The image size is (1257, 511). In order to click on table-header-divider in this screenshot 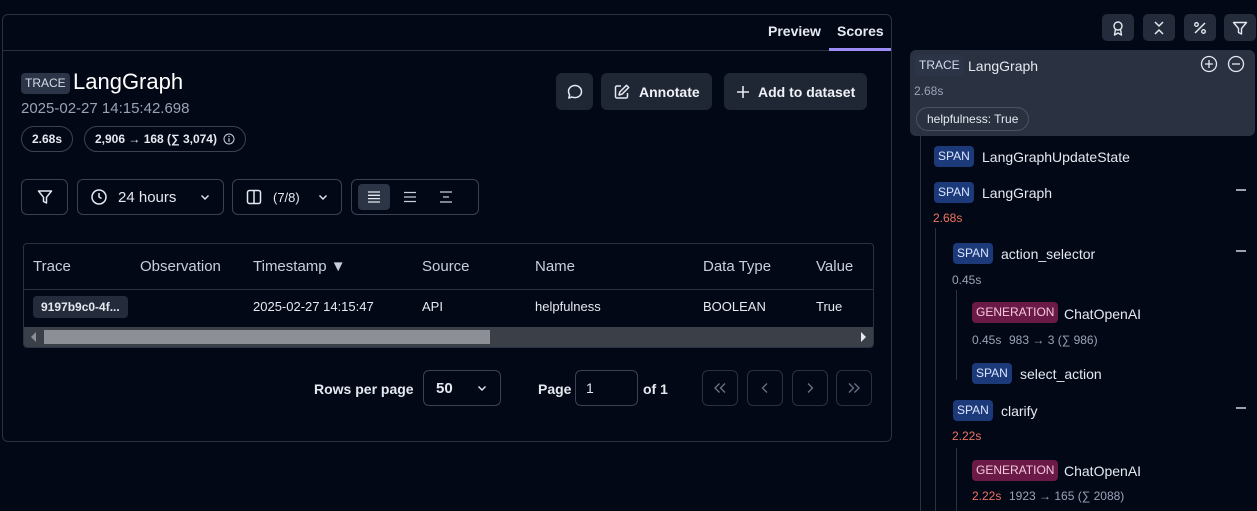, I will do `click(448, 289)`.